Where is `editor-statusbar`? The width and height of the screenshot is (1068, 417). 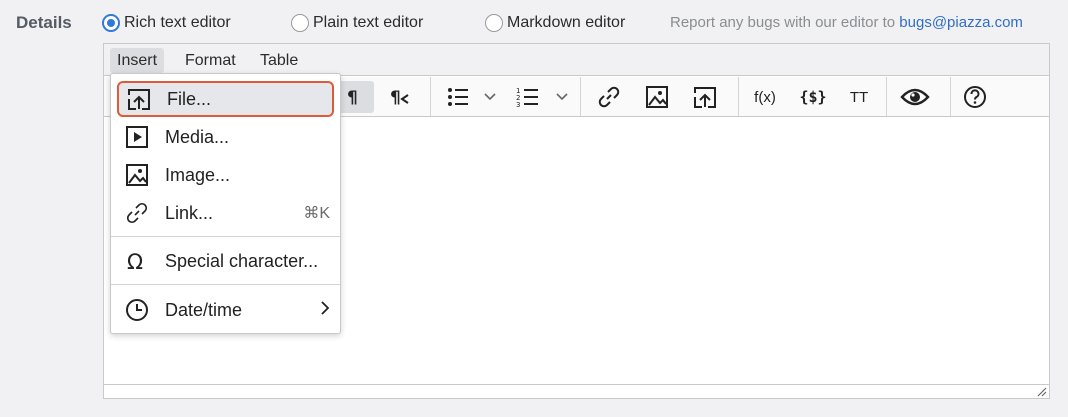 editor-statusbar is located at coordinates (576, 391).